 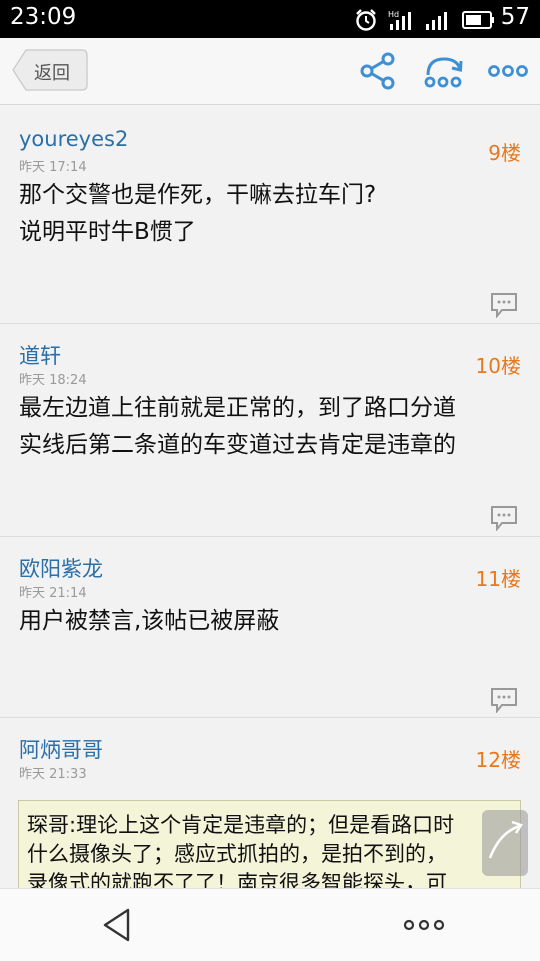 I want to click on battery-icon, so click(x=479, y=22).